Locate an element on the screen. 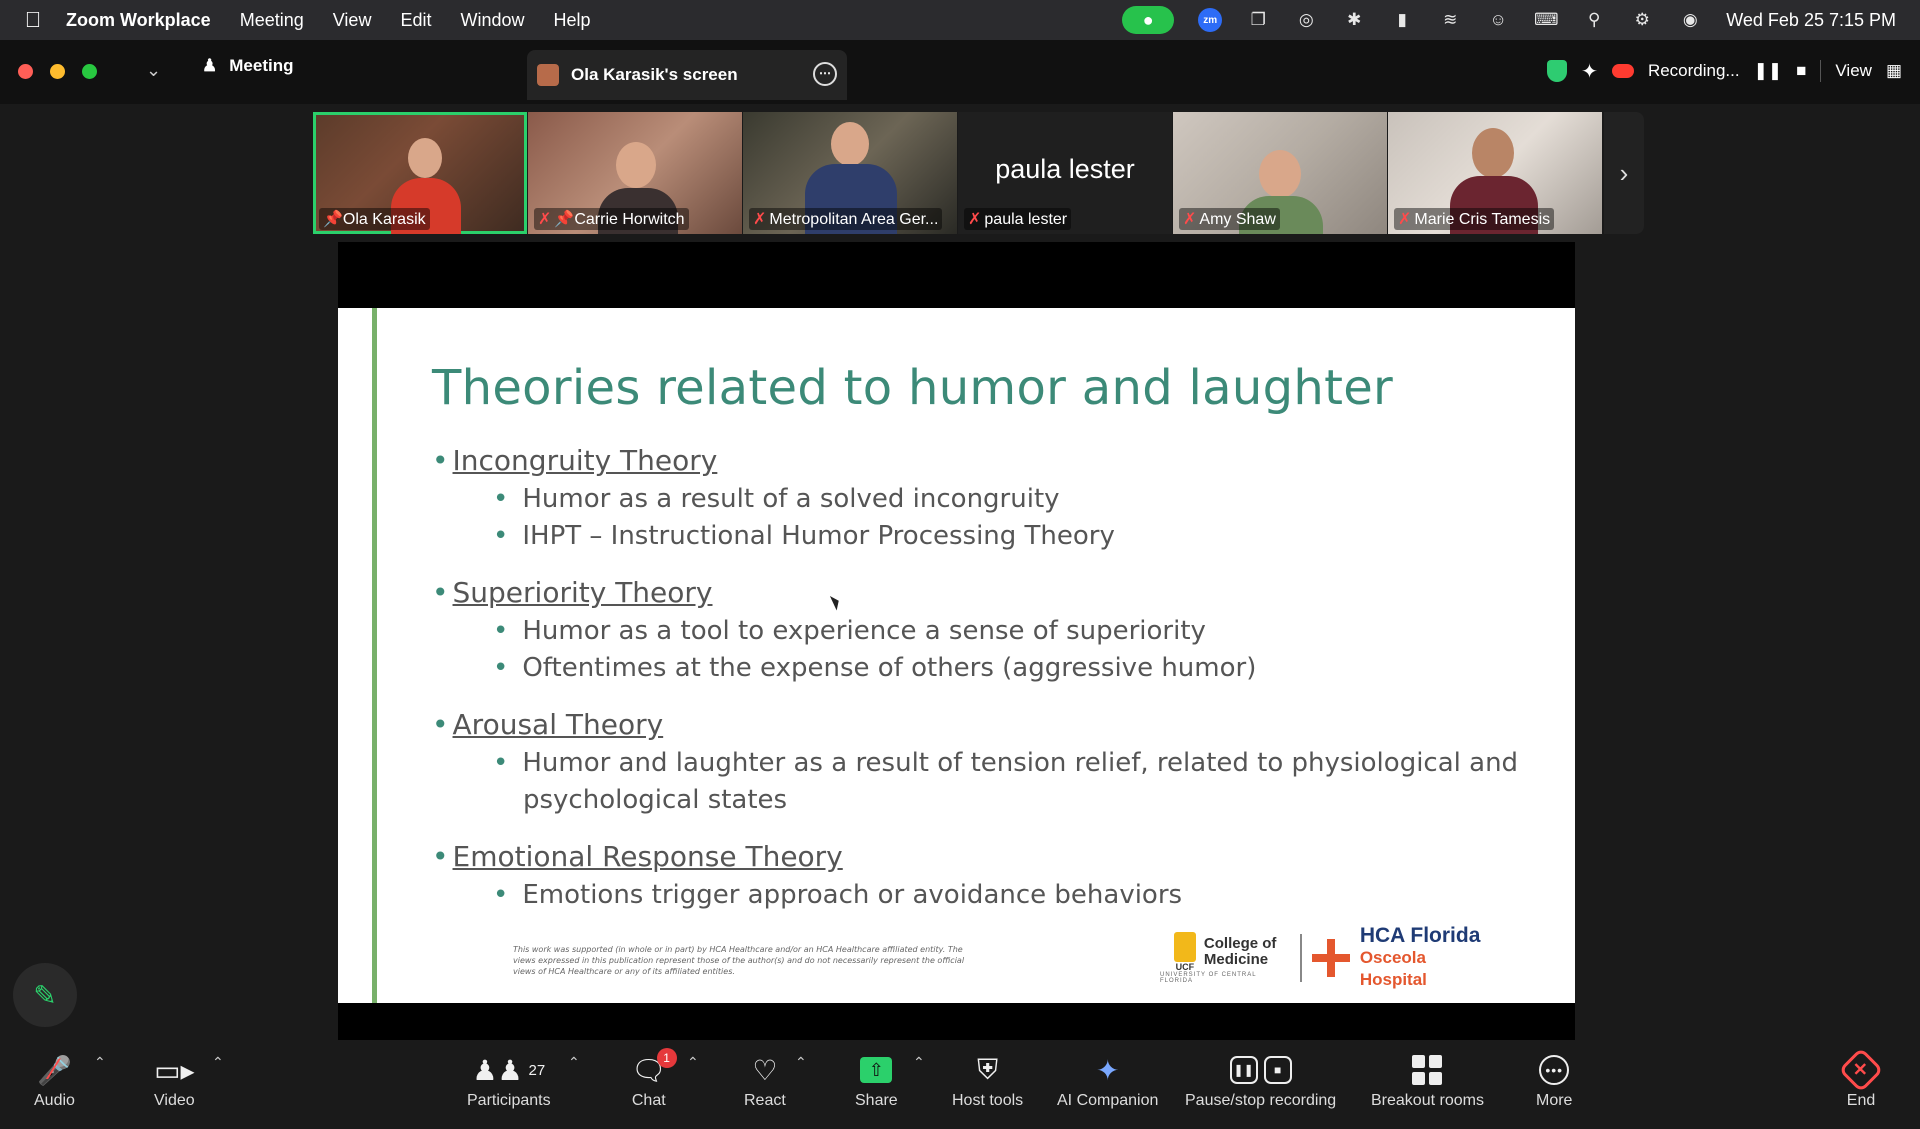 The width and height of the screenshot is (1920, 1129). zoom-window-button is located at coordinates (89, 71).